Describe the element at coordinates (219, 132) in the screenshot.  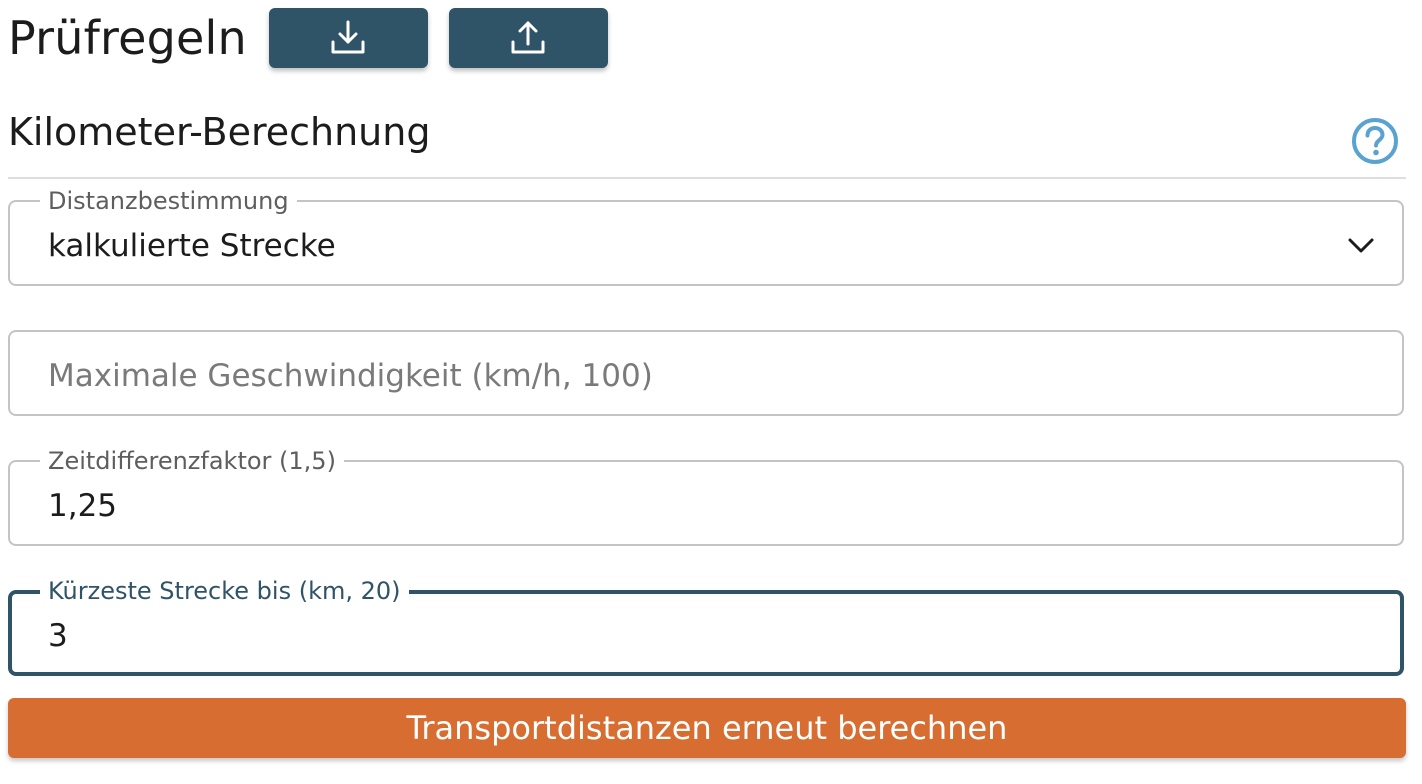
I see `section-title: Kilometer-Berechnung` at that location.